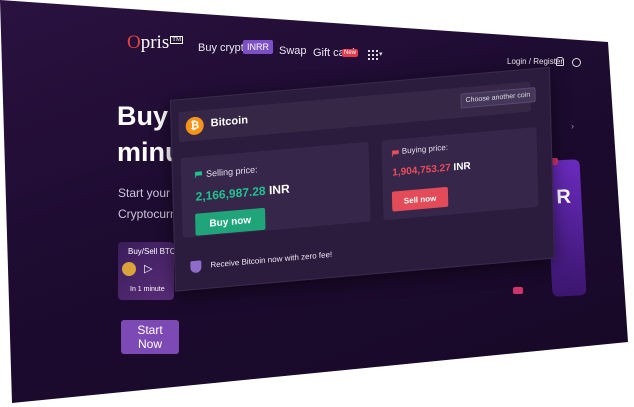 The width and height of the screenshot is (634, 407). I want to click on hero-subtitle-line1: Start your jou, so click(146, 193).